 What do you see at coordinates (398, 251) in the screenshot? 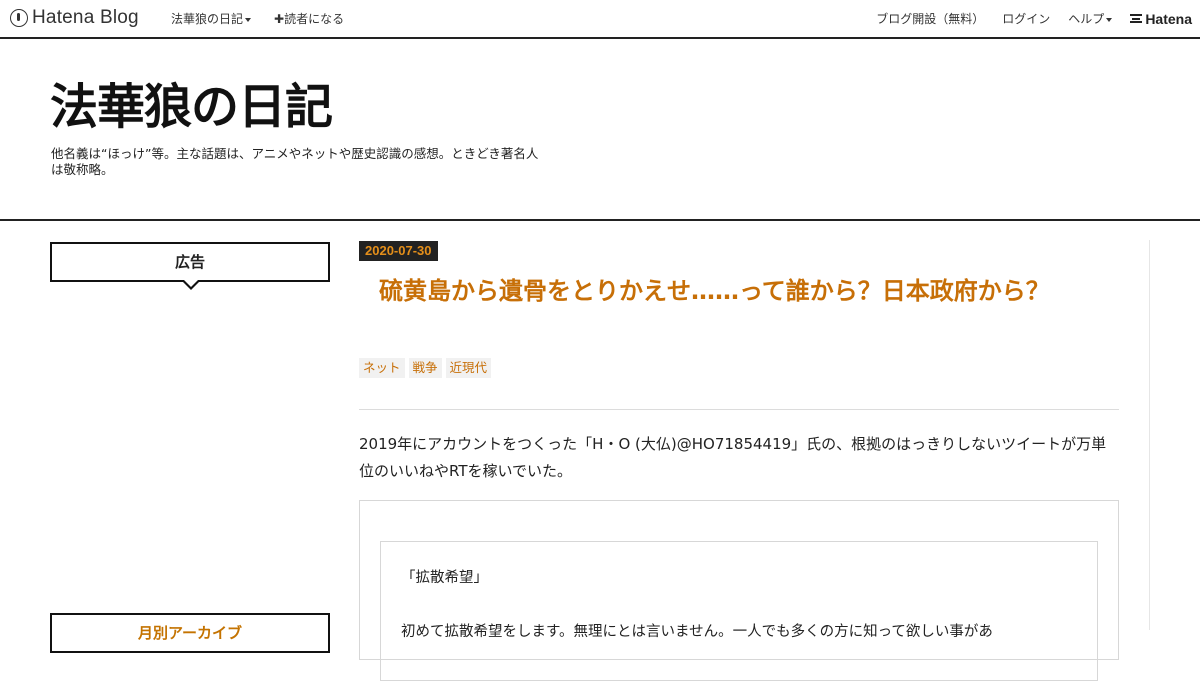
I see `entry-date: 2020-07-30` at bounding box center [398, 251].